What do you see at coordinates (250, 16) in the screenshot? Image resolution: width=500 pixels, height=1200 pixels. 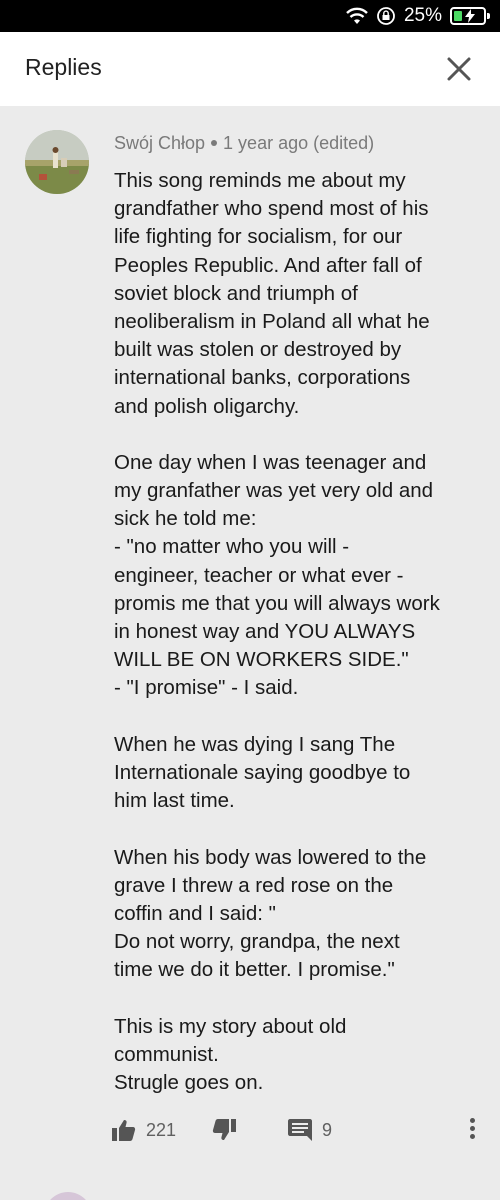 I see `status-bar: 25%` at bounding box center [250, 16].